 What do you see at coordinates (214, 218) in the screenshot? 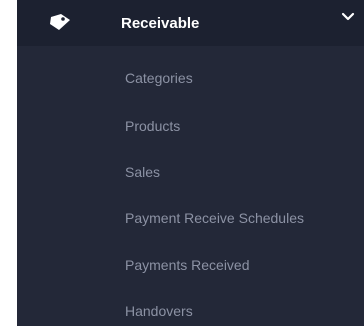
I see `submenu-item-payment-receive-schedules: Payment Receive Schedules` at bounding box center [214, 218].